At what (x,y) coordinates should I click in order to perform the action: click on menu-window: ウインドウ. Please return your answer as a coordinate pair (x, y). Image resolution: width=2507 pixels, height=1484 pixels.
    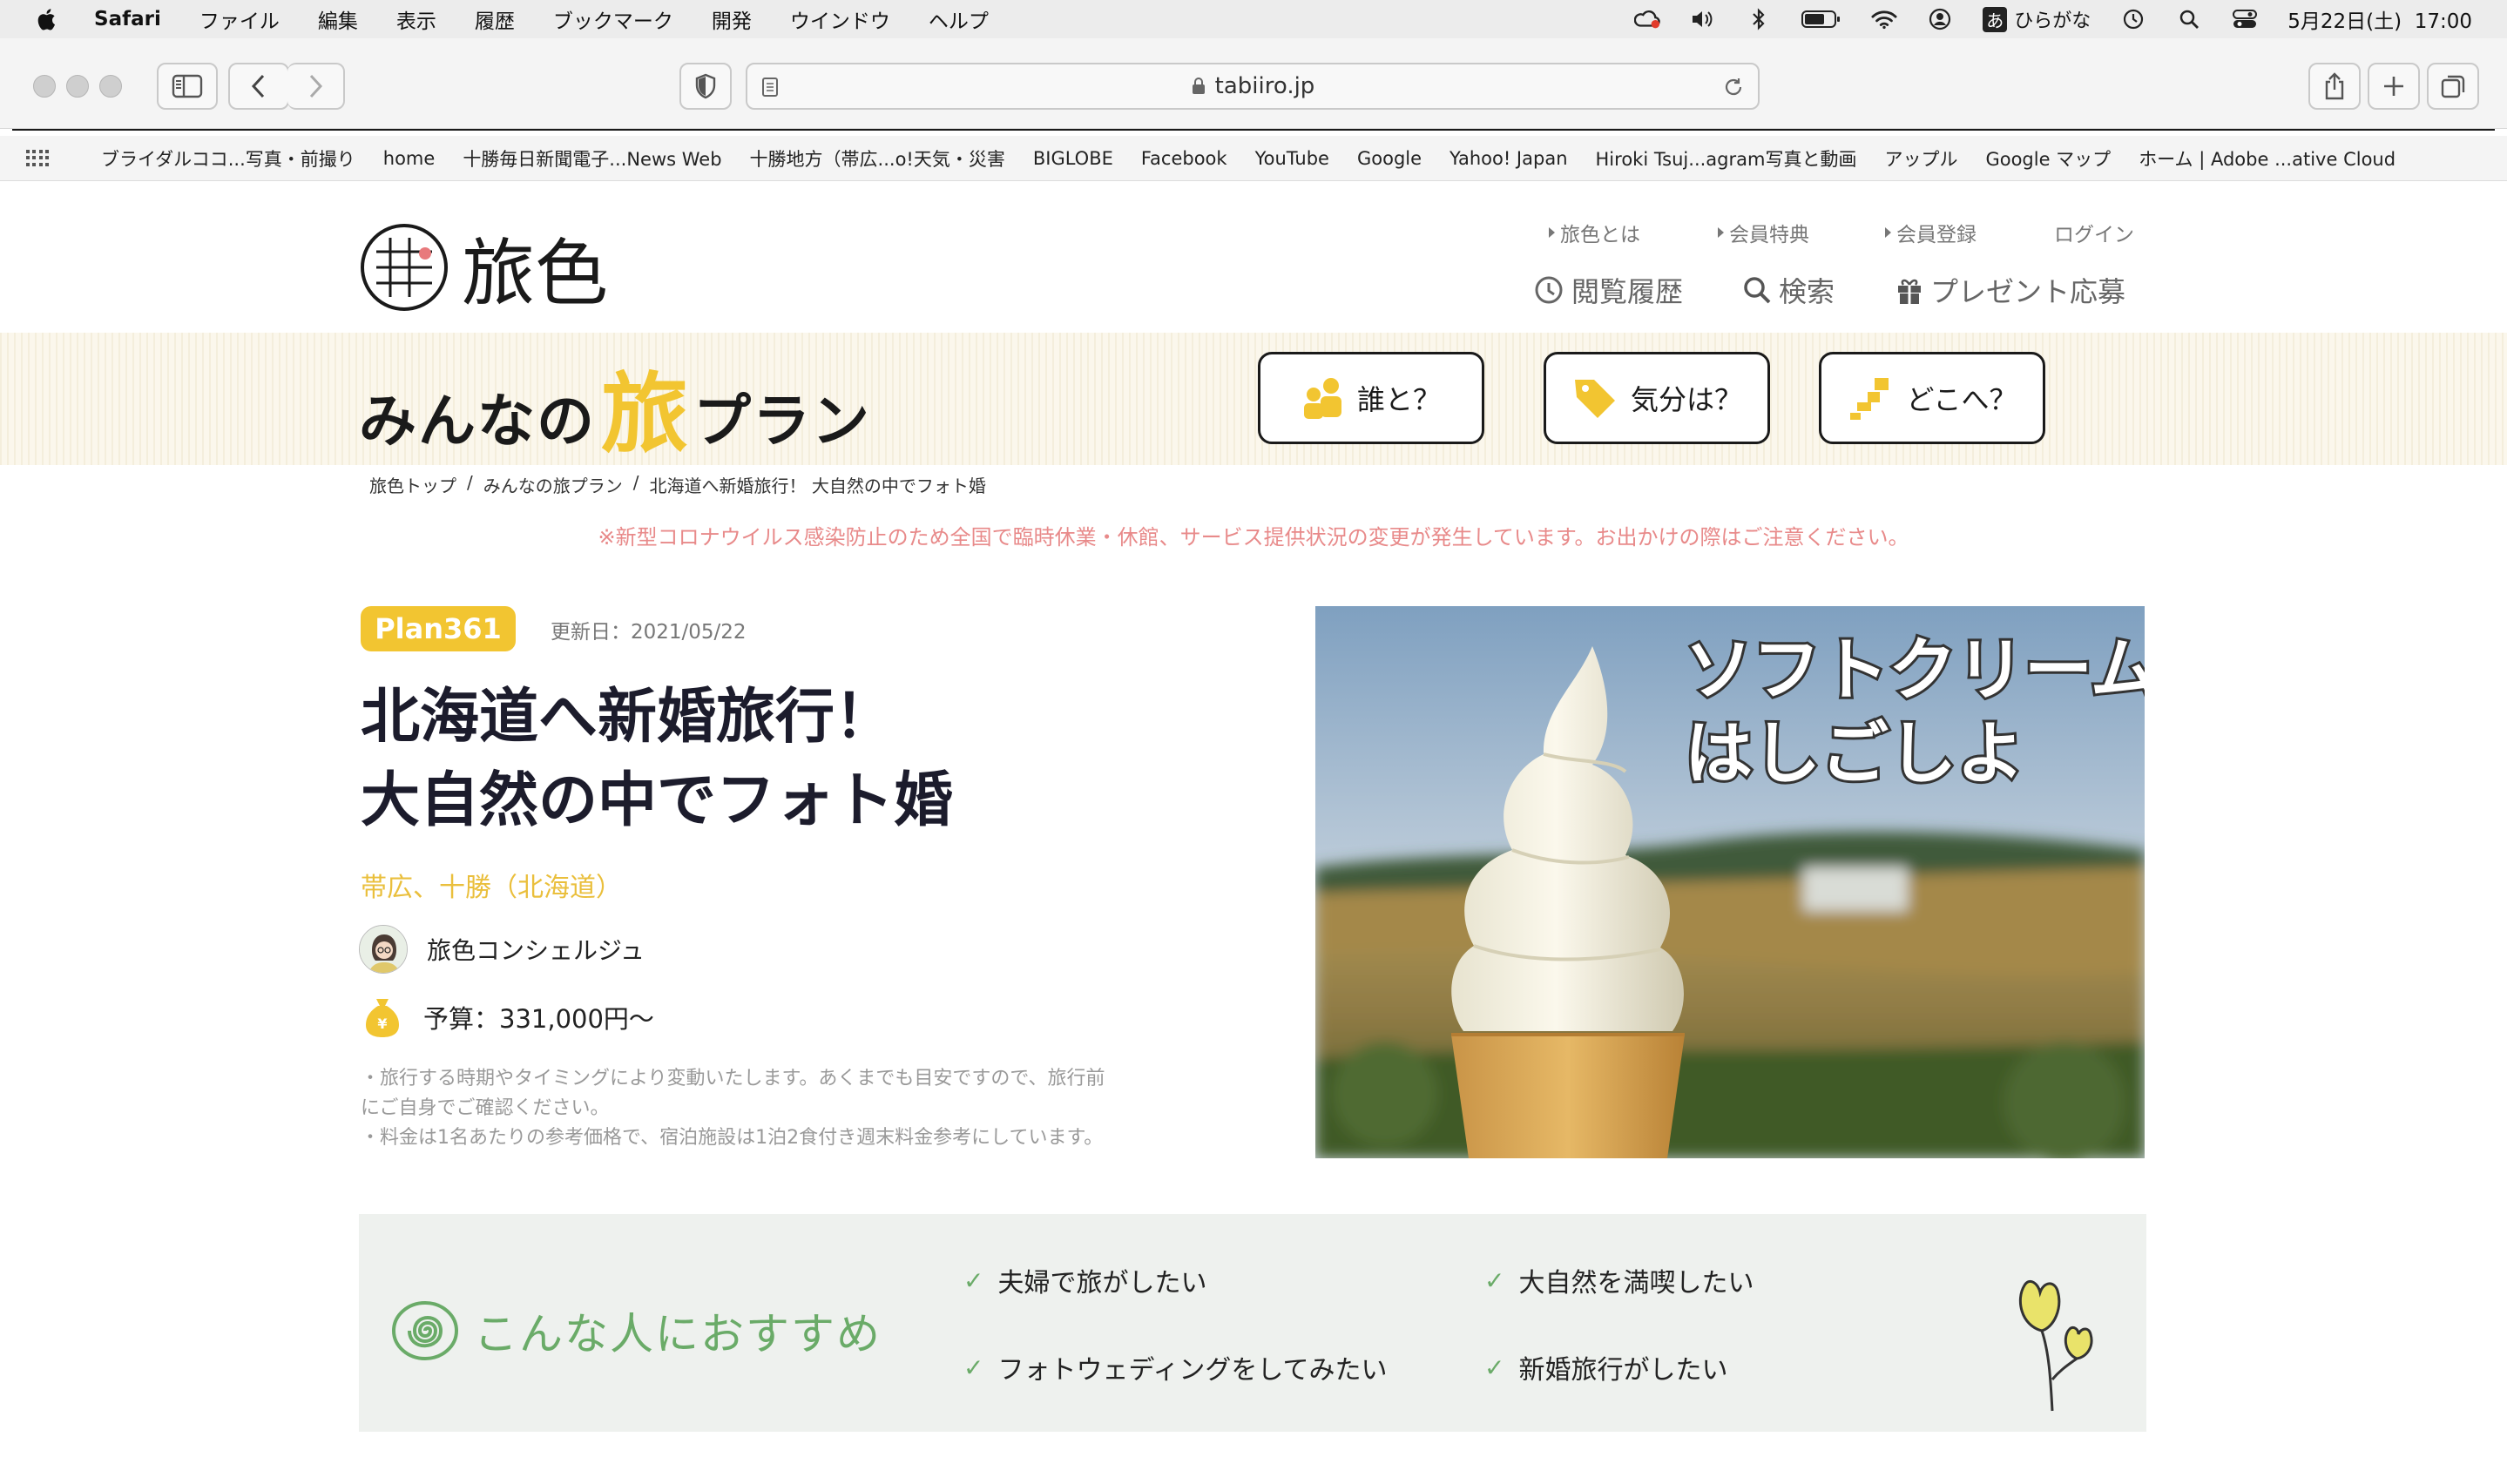
    Looking at the image, I should click on (840, 19).